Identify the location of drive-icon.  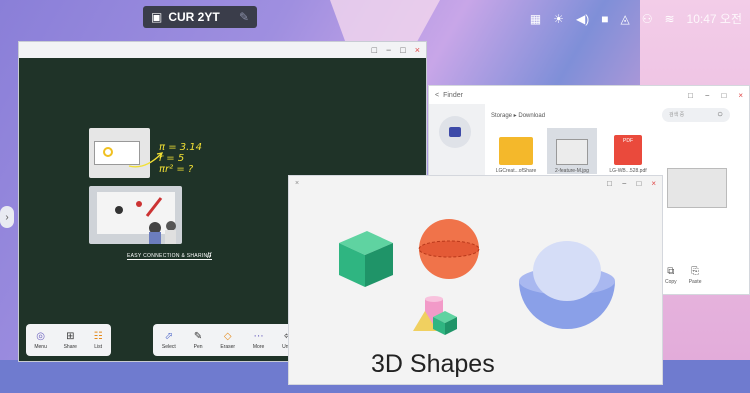
(455, 132).